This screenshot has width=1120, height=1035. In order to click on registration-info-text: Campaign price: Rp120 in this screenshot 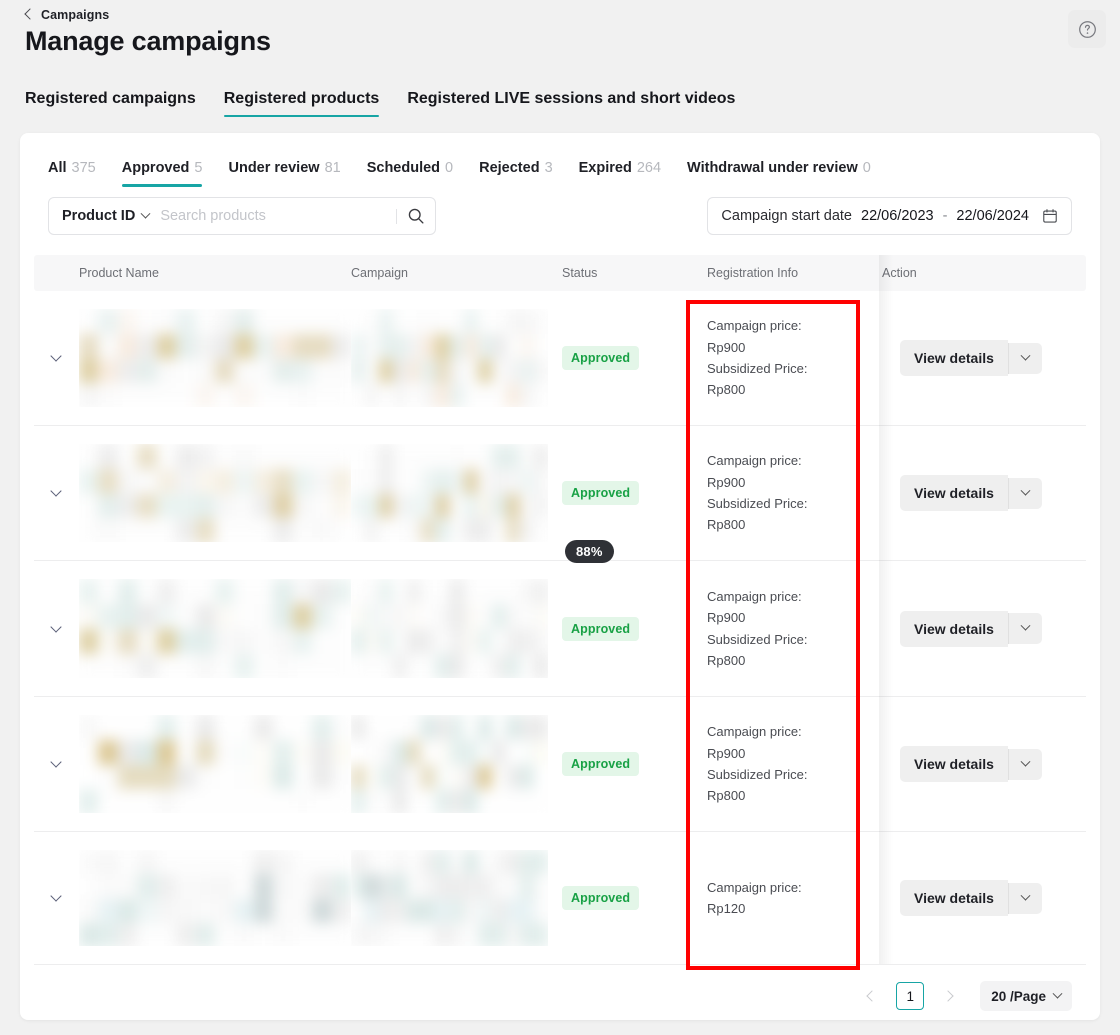, I will do `click(754, 897)`.